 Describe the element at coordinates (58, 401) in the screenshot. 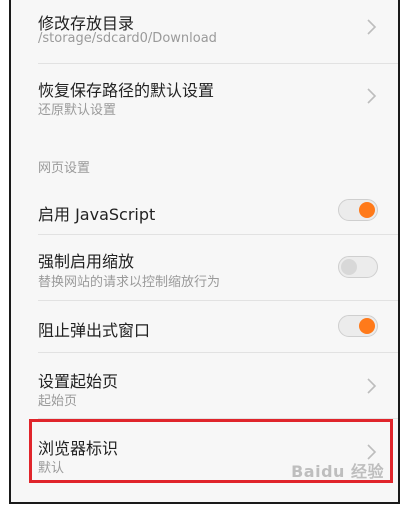

I see `start-page-subtitle: 起始页` at that location.